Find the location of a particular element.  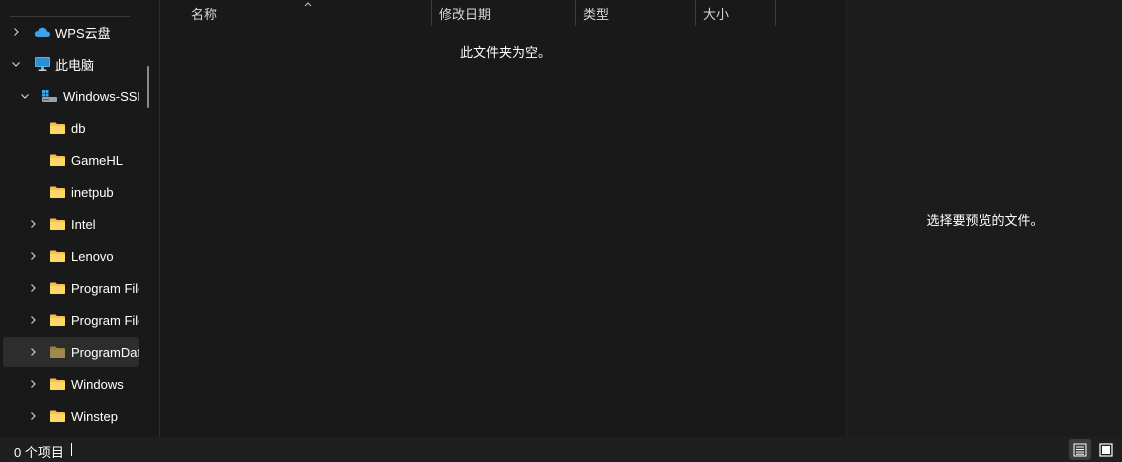

nav-item-label: Intel is located at coordinates (83, 224).